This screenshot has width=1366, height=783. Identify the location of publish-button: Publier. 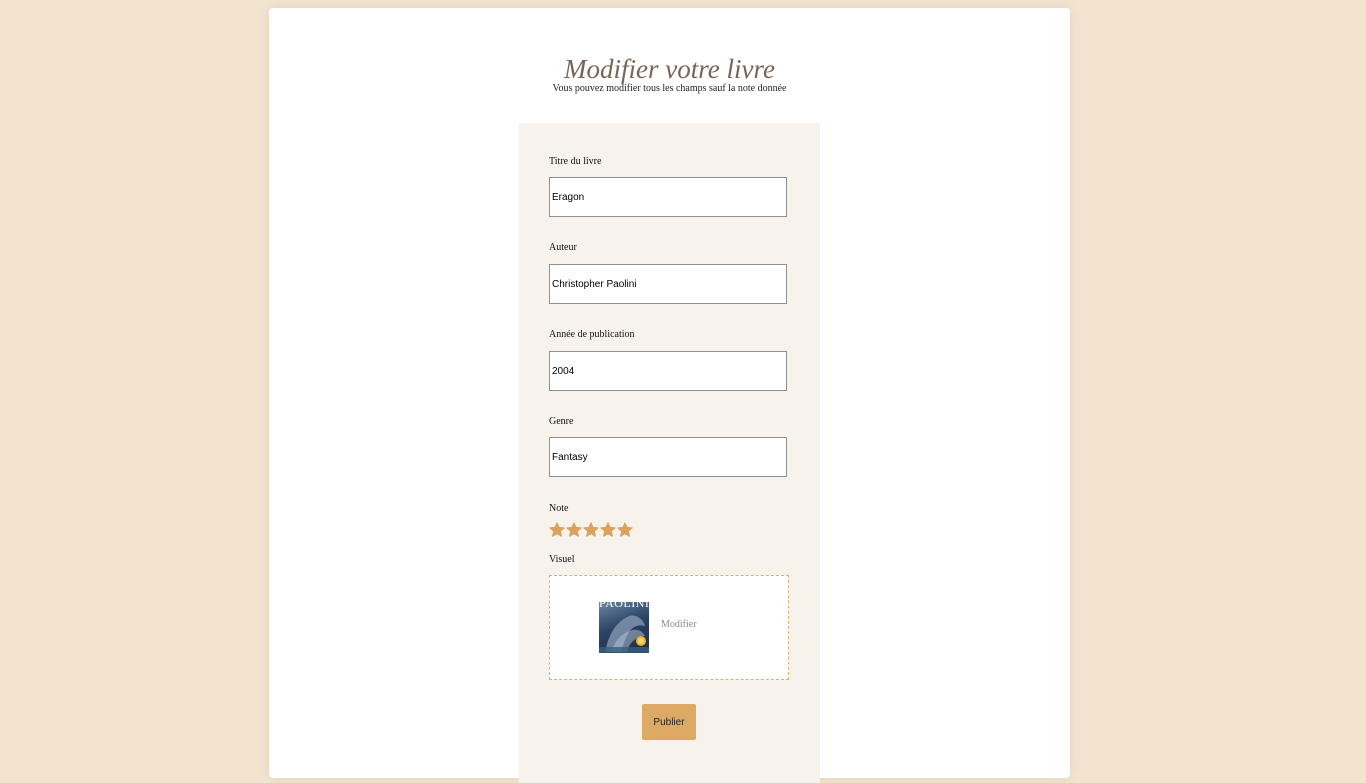
(669, 722).